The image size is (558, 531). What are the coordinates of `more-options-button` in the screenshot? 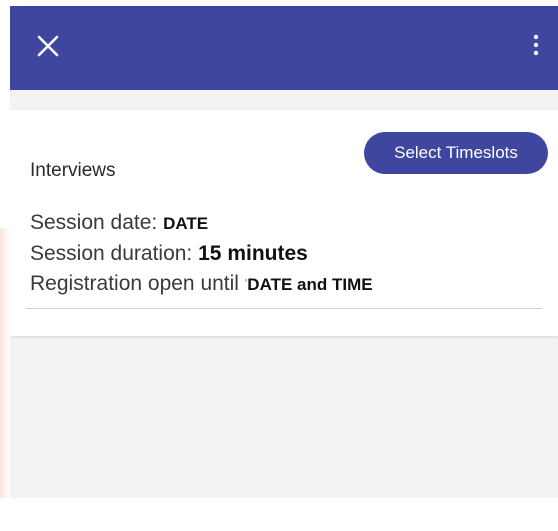 It's located at (536, 46).